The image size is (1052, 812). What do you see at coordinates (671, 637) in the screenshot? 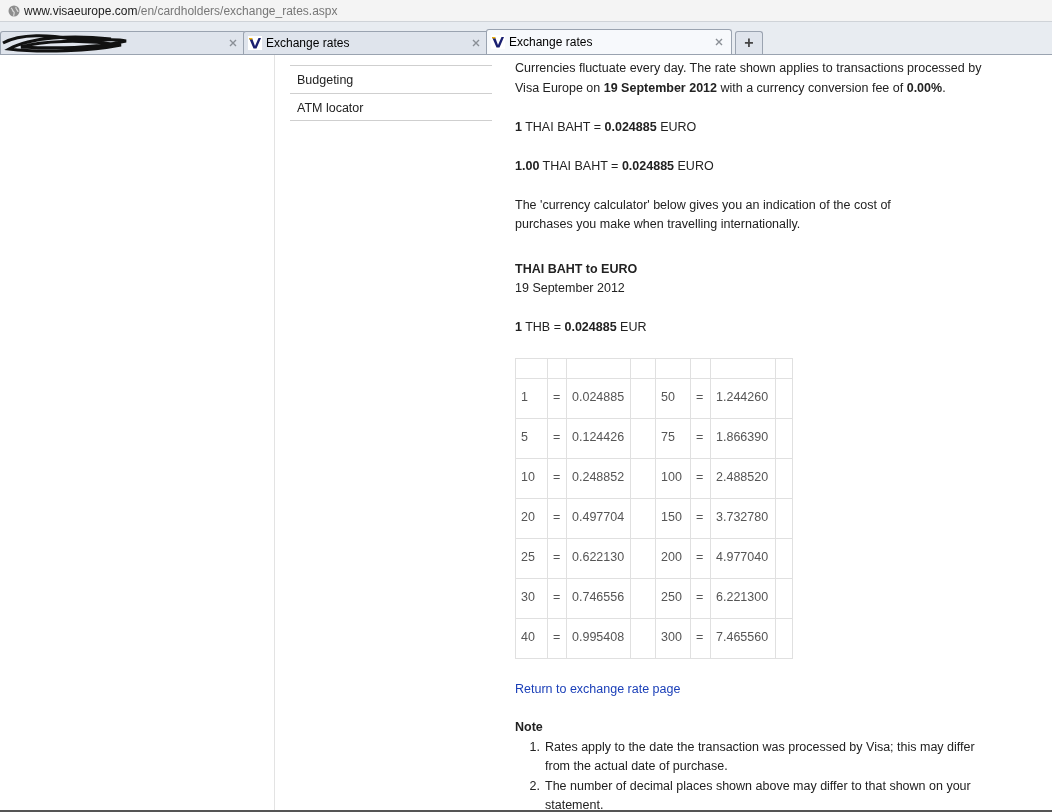
I see `table-cell: 300` at bounding box center [671, 637].